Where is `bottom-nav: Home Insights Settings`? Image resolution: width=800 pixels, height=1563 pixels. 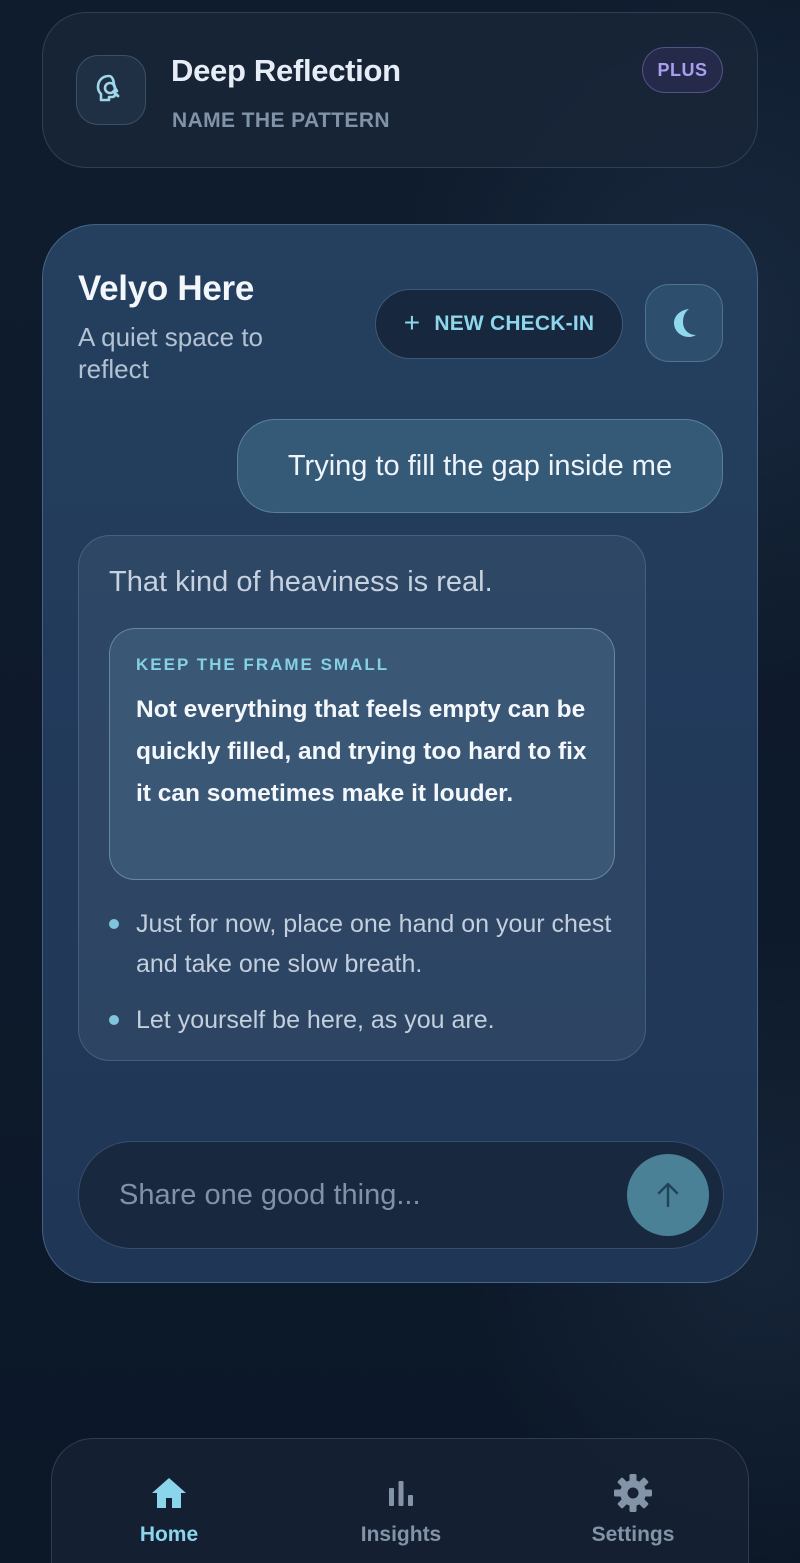
bottom-nav: Home Insights Settings is located at coordinates (400, 1500).